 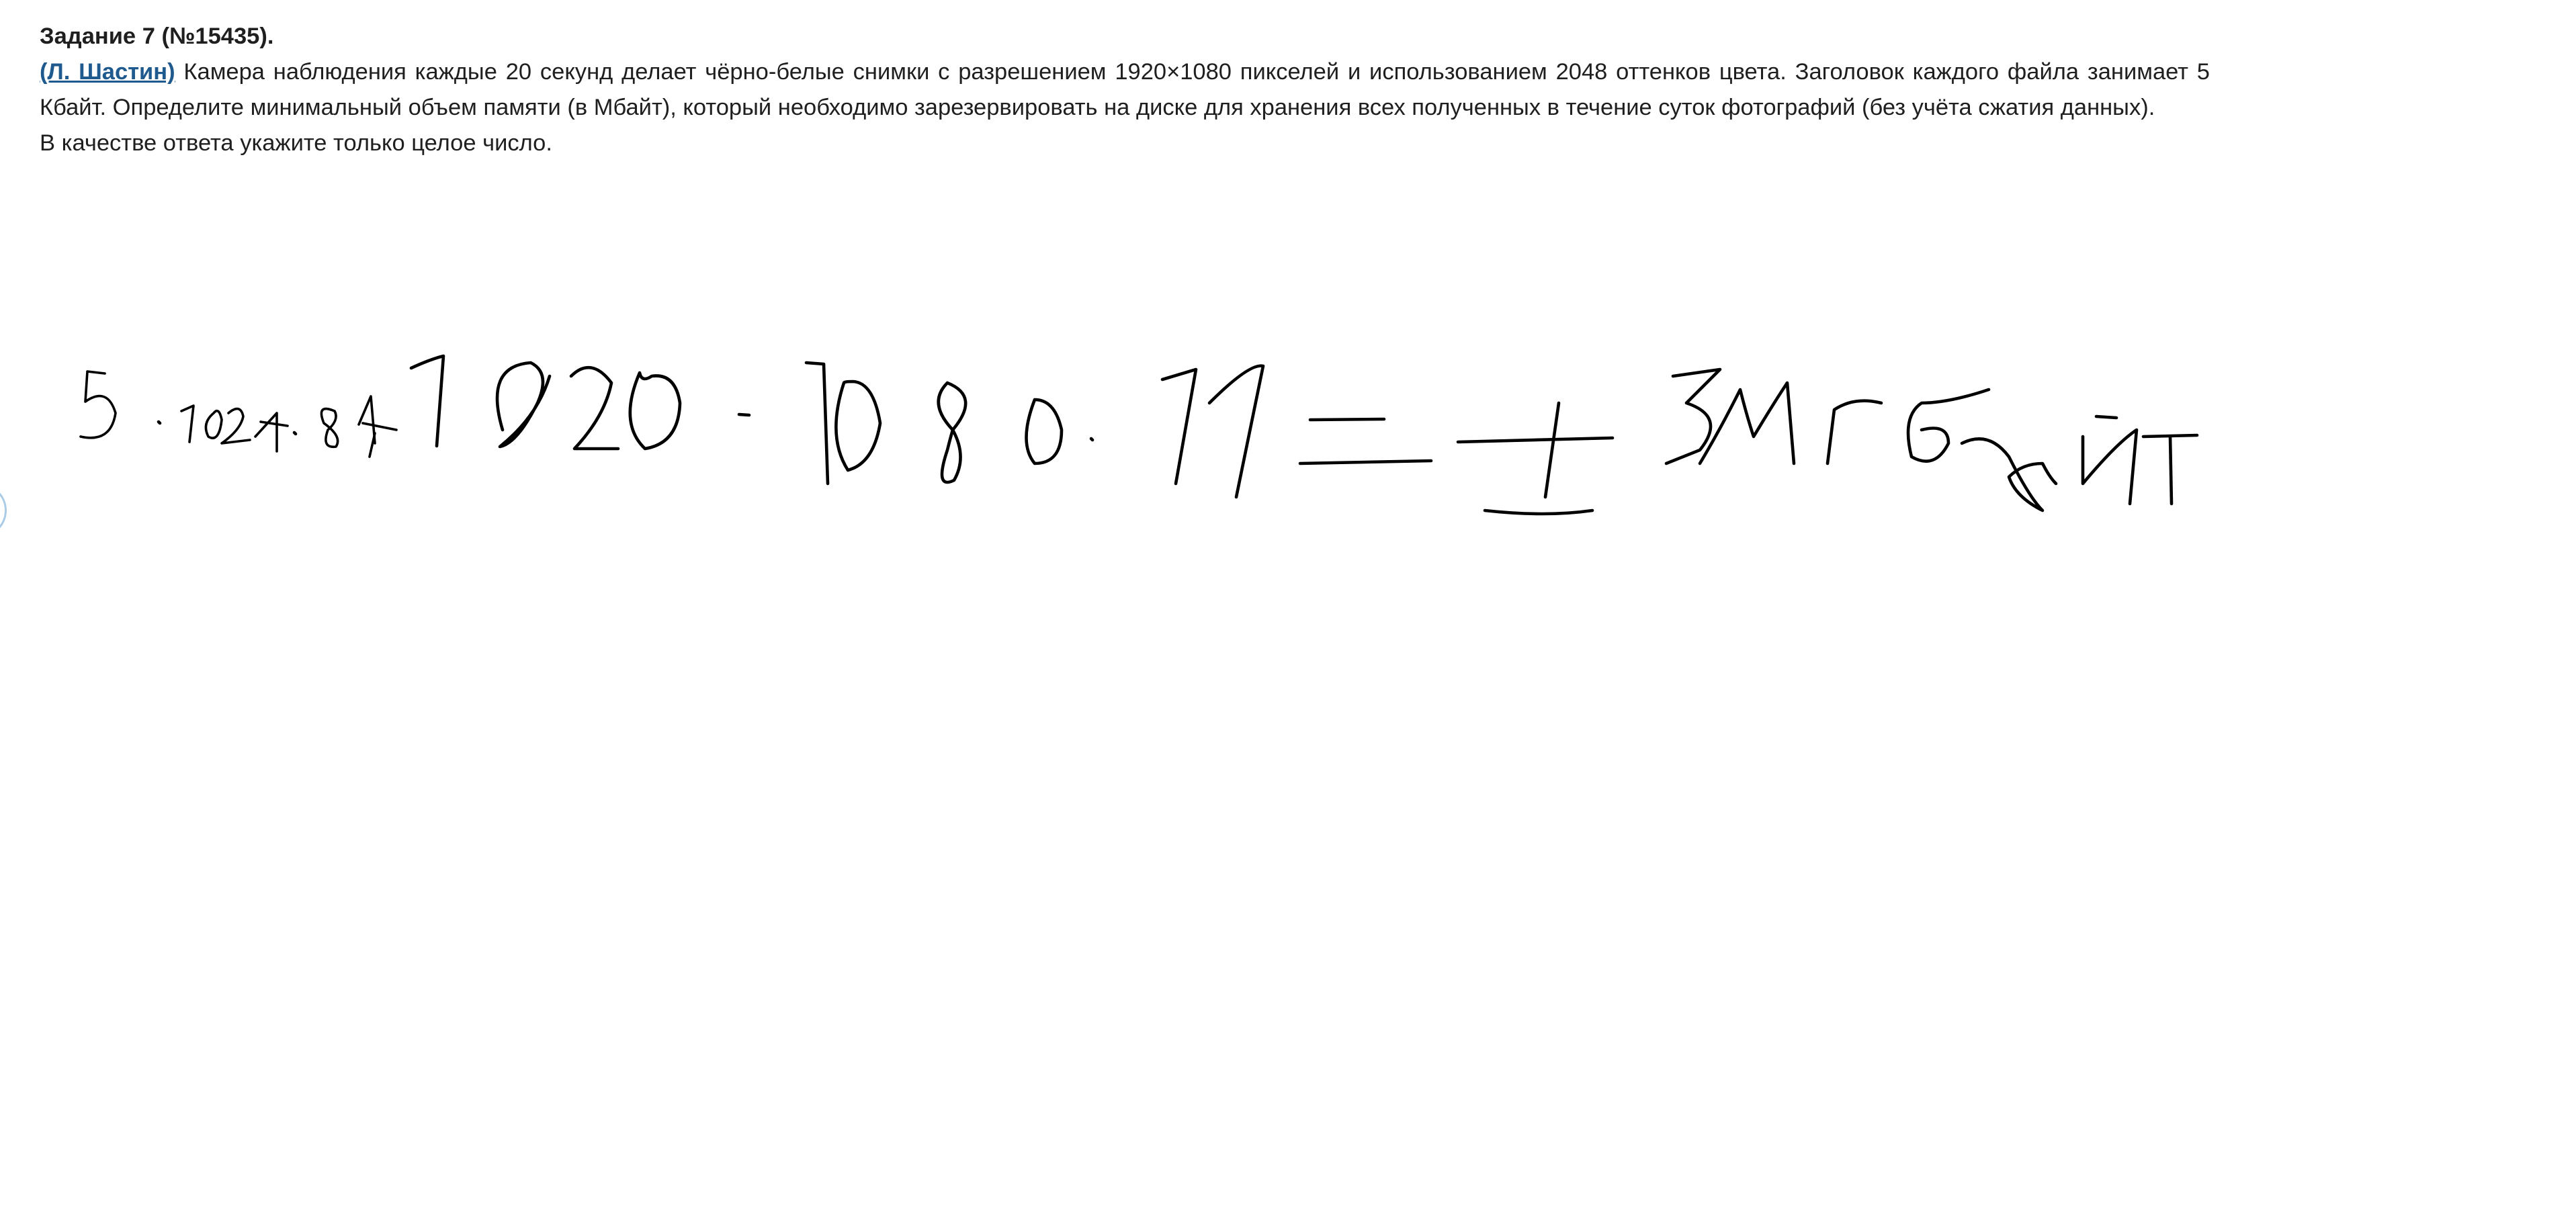 I want to click on task-title: Задание 7 (№15435)., so click(x=157, y=36).